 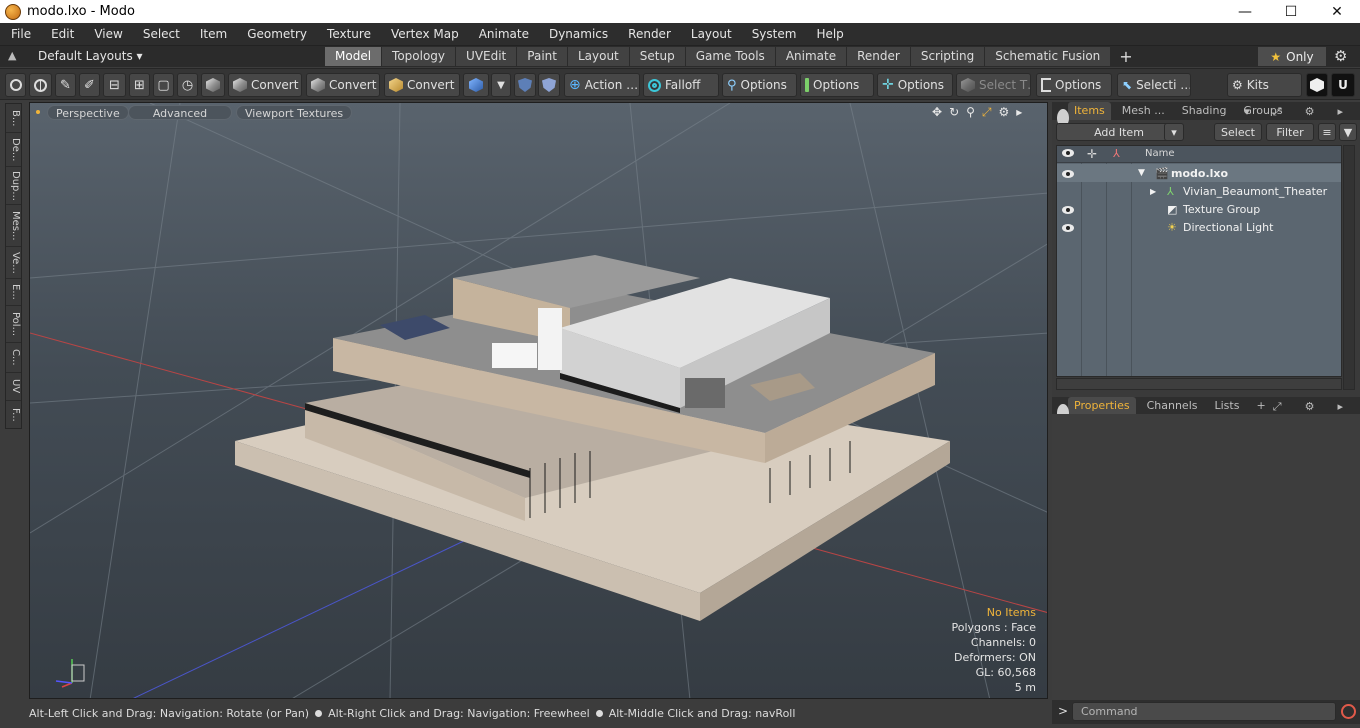 I want to click on funnel-button: ▼, so click(x=1348, y=132).